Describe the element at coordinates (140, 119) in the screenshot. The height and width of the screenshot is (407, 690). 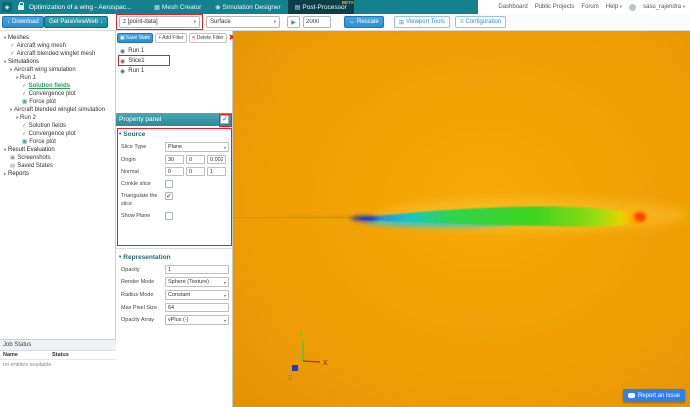
I see `property-panel-title: Property panel` at that location.